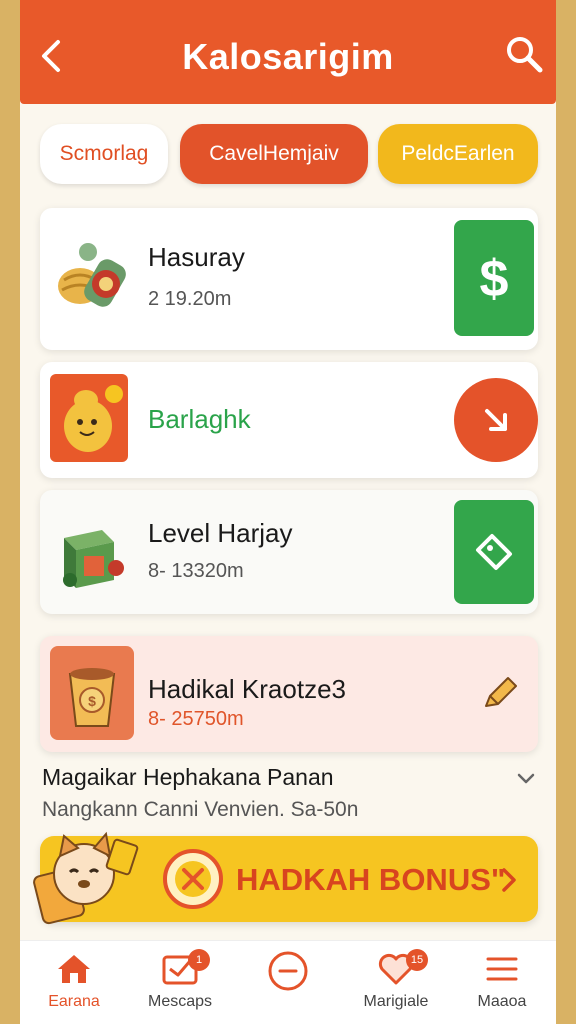  Describe the element at coordinates (94, 417) in the screenshot. I see `character-icon` at that location.